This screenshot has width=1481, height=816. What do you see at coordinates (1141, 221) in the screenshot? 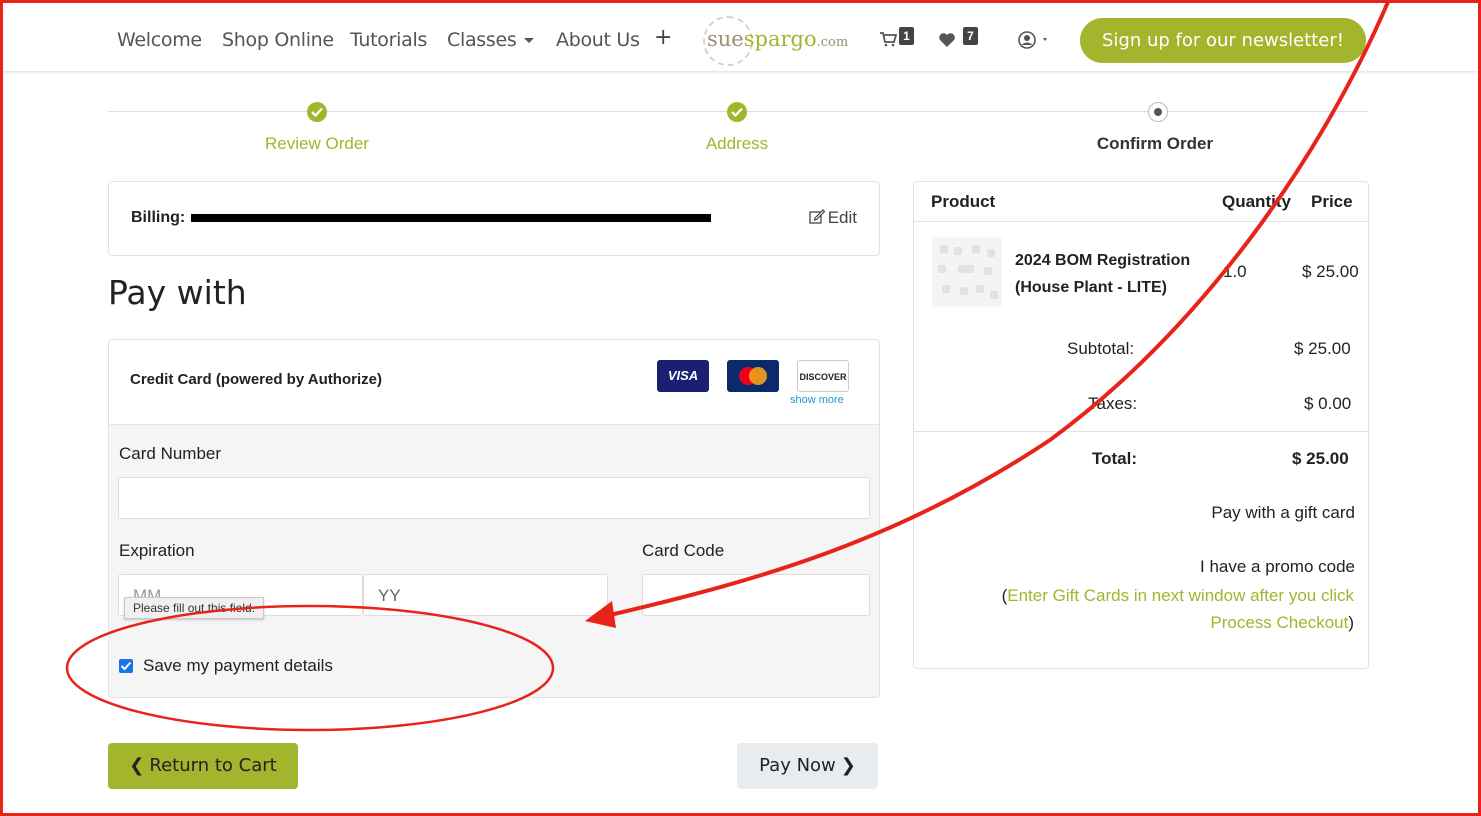
I see `header-divider` at bounding box center [1141, 221].